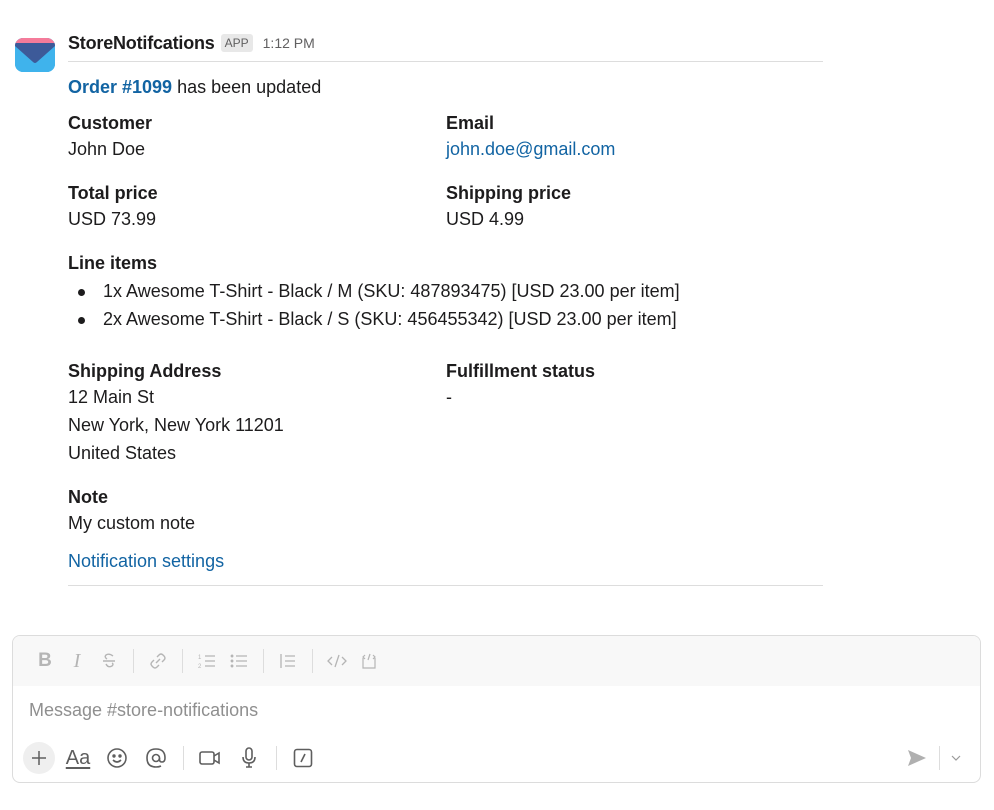 The height and width of the screenshot is (810, 994). I want to click on at-sign-icon, so click(156, 758).